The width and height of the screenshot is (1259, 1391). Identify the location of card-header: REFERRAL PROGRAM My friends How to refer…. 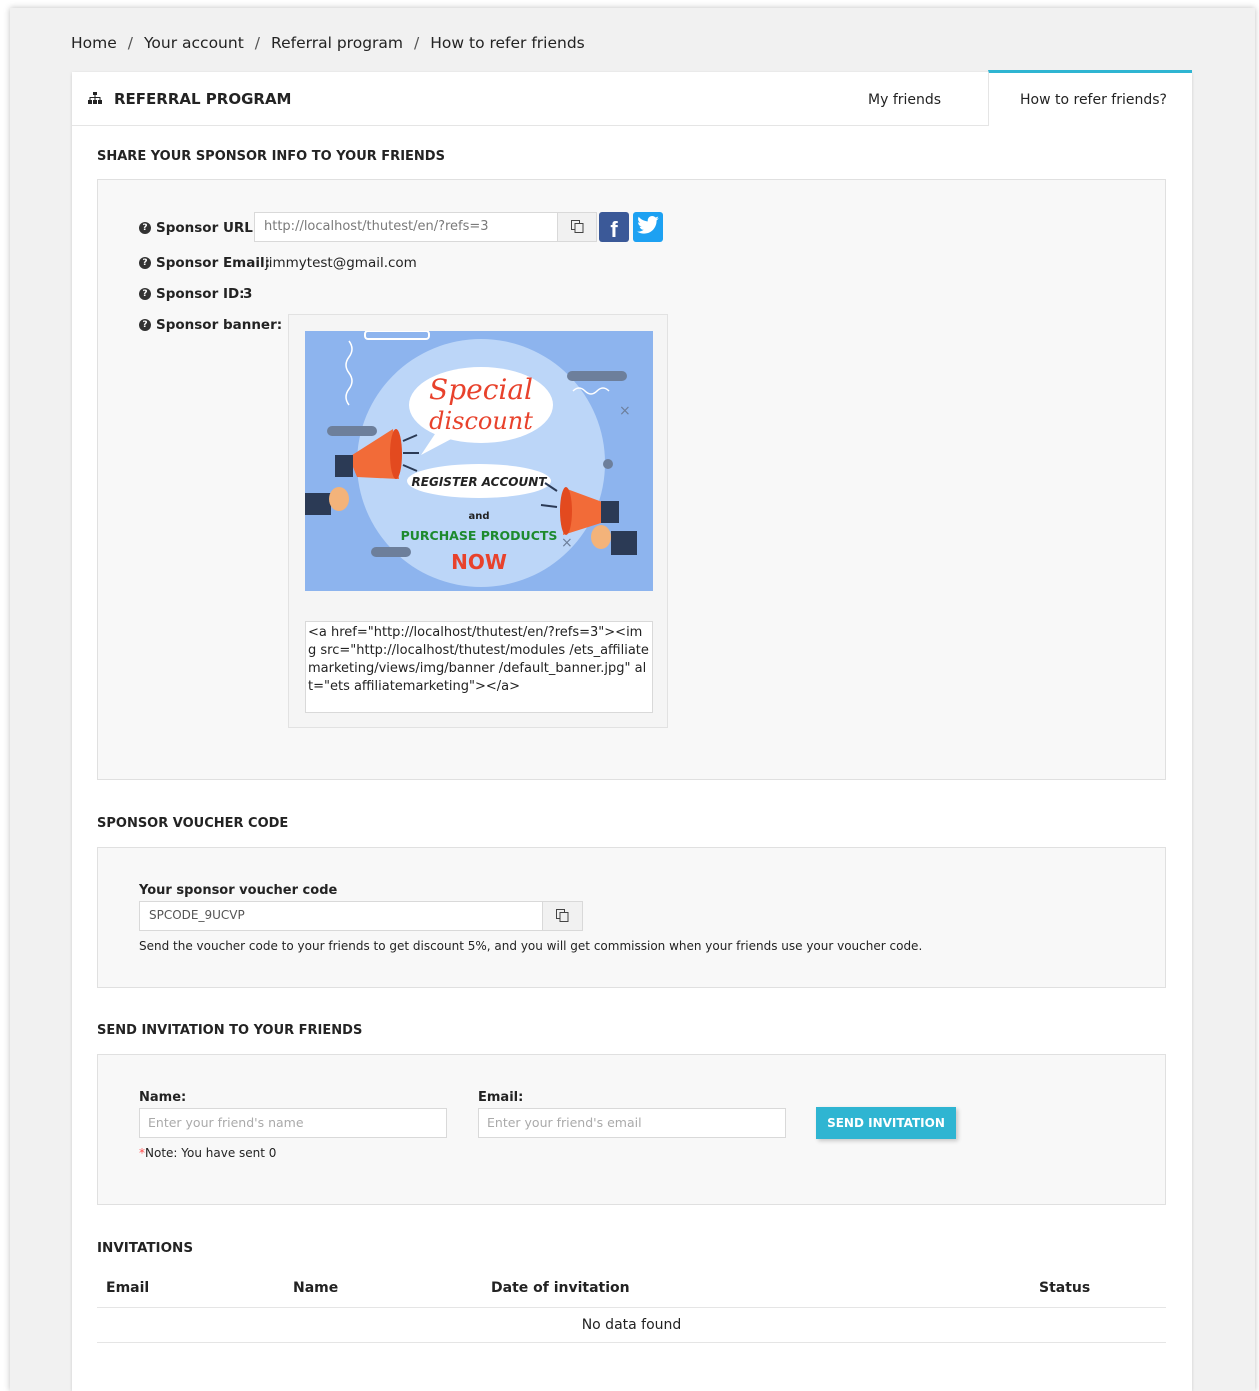
(632, 98).